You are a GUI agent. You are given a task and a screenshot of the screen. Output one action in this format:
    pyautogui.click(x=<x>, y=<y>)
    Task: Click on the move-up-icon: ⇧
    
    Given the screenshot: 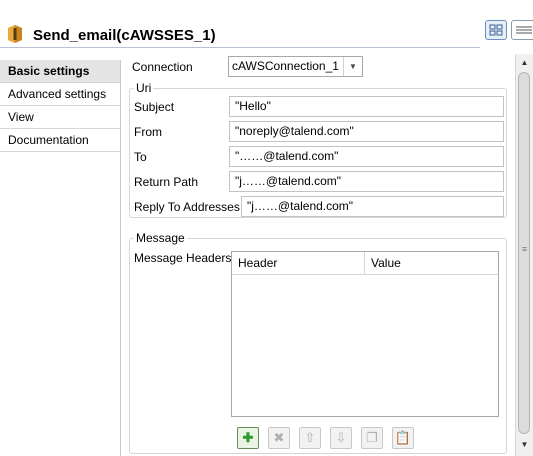 What is the action you would take?
    pyautogui.click(x=310, y=437)
    